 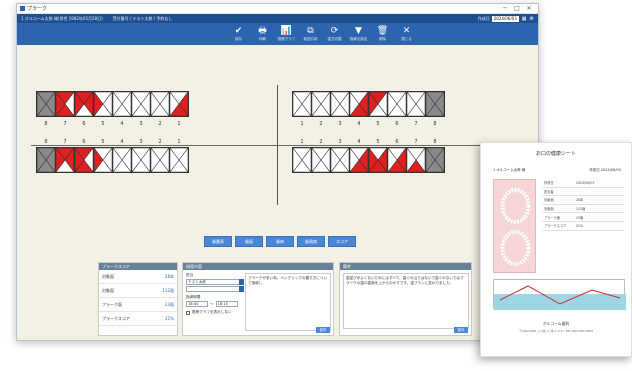 What do you see at coordinates (583, 209) in the screenshot?
I see `report-row: 対象面 112面` at bounding box center [583, 209].